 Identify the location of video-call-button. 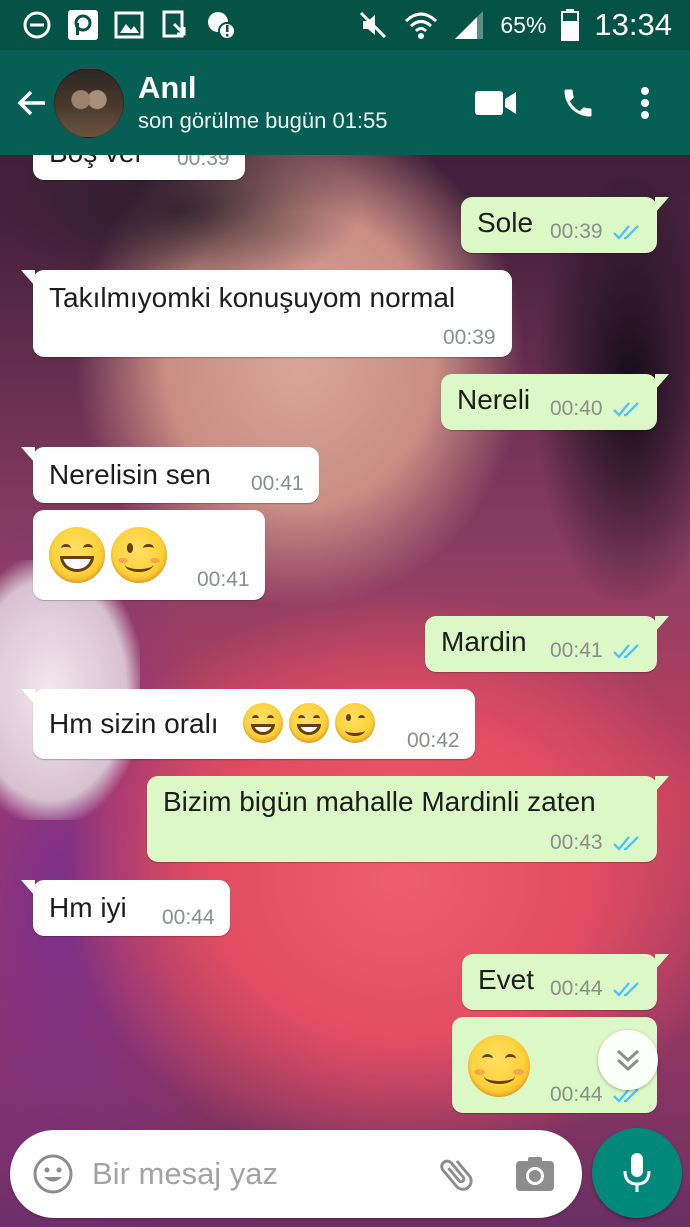
(496, 103).